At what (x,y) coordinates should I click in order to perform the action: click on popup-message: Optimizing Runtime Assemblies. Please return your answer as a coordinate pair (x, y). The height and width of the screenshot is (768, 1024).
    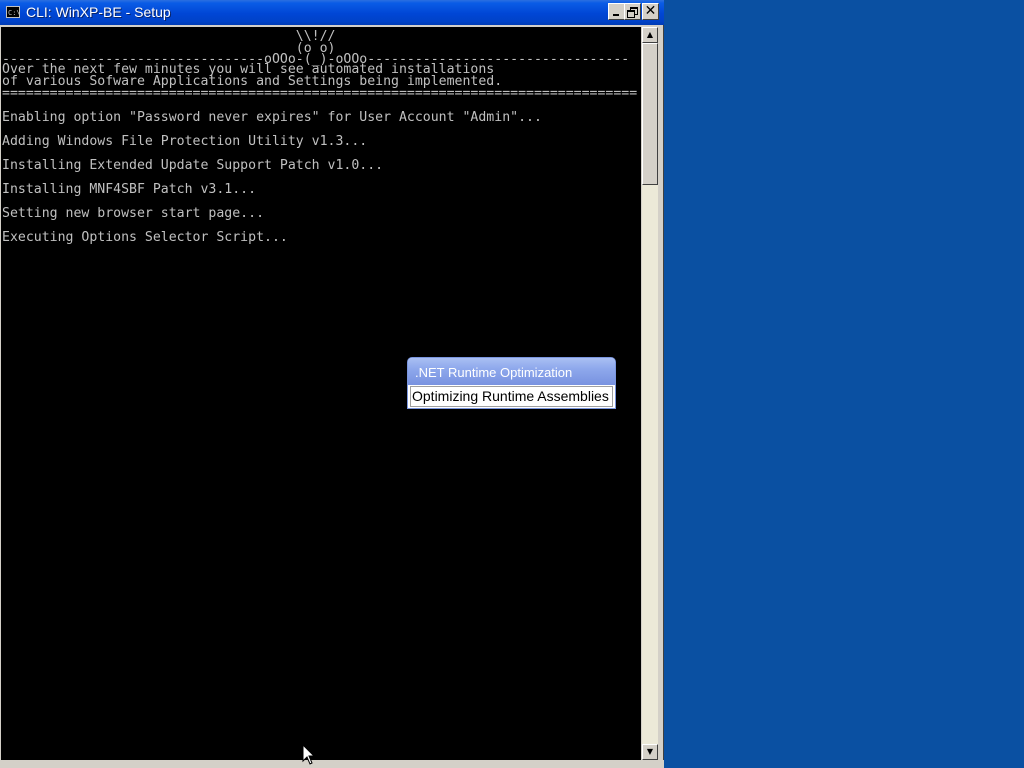
    Looking at the image, I should click on (511, 396).